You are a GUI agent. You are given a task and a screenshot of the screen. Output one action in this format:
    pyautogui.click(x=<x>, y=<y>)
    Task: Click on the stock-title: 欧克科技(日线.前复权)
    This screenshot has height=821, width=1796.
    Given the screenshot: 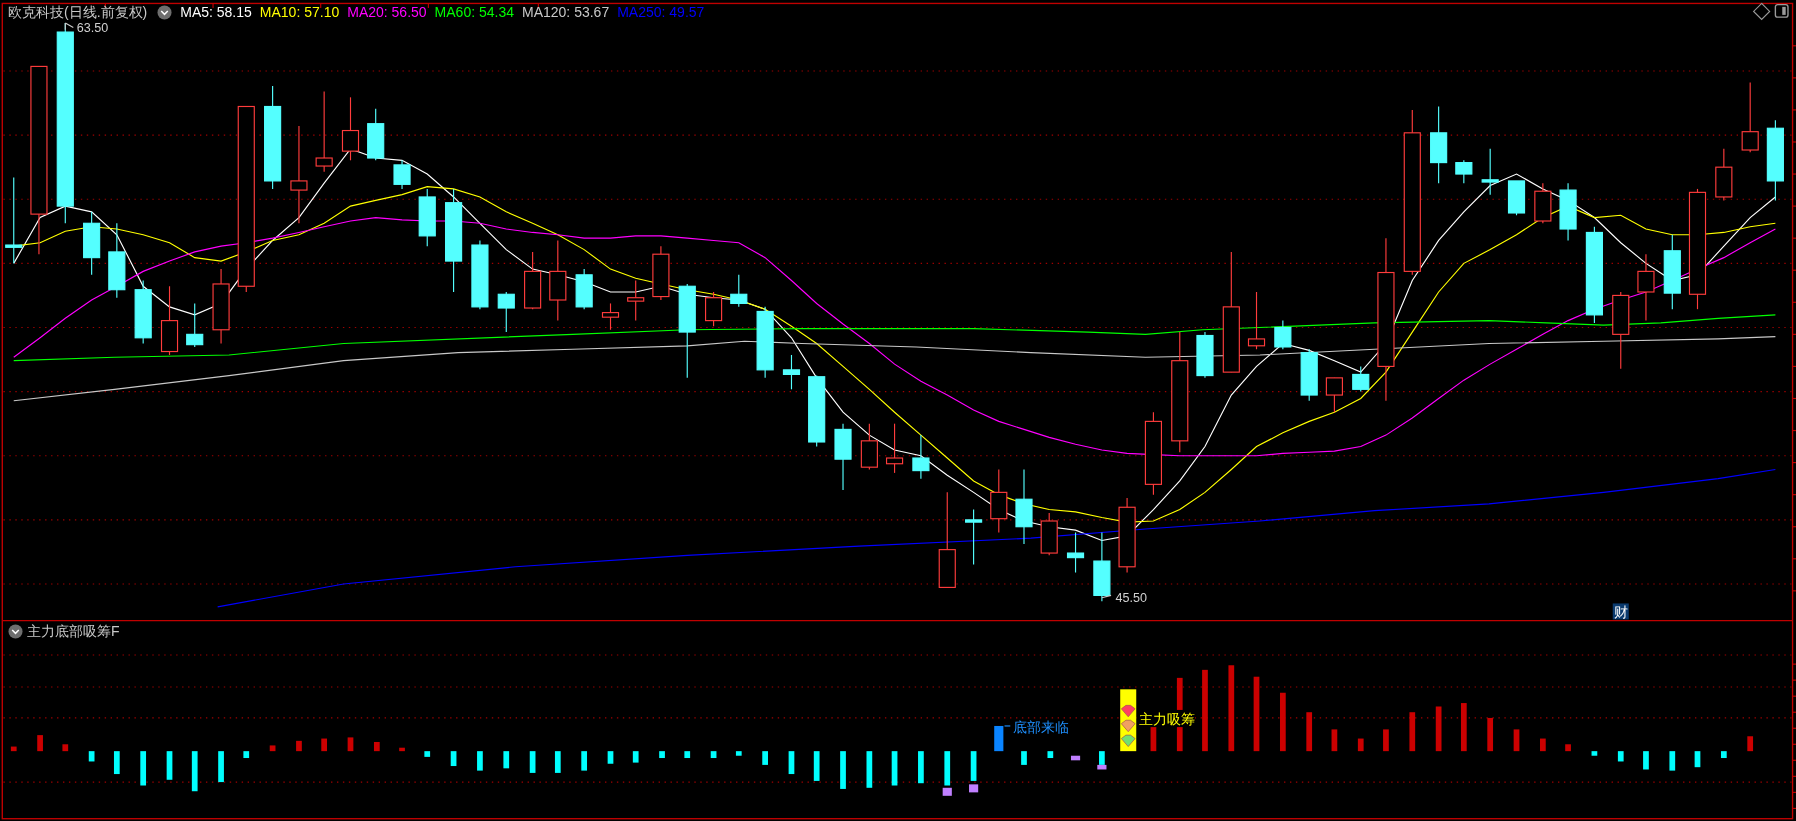 What is the action you would take?
    pyautogui.click(x=78, y=12)
    